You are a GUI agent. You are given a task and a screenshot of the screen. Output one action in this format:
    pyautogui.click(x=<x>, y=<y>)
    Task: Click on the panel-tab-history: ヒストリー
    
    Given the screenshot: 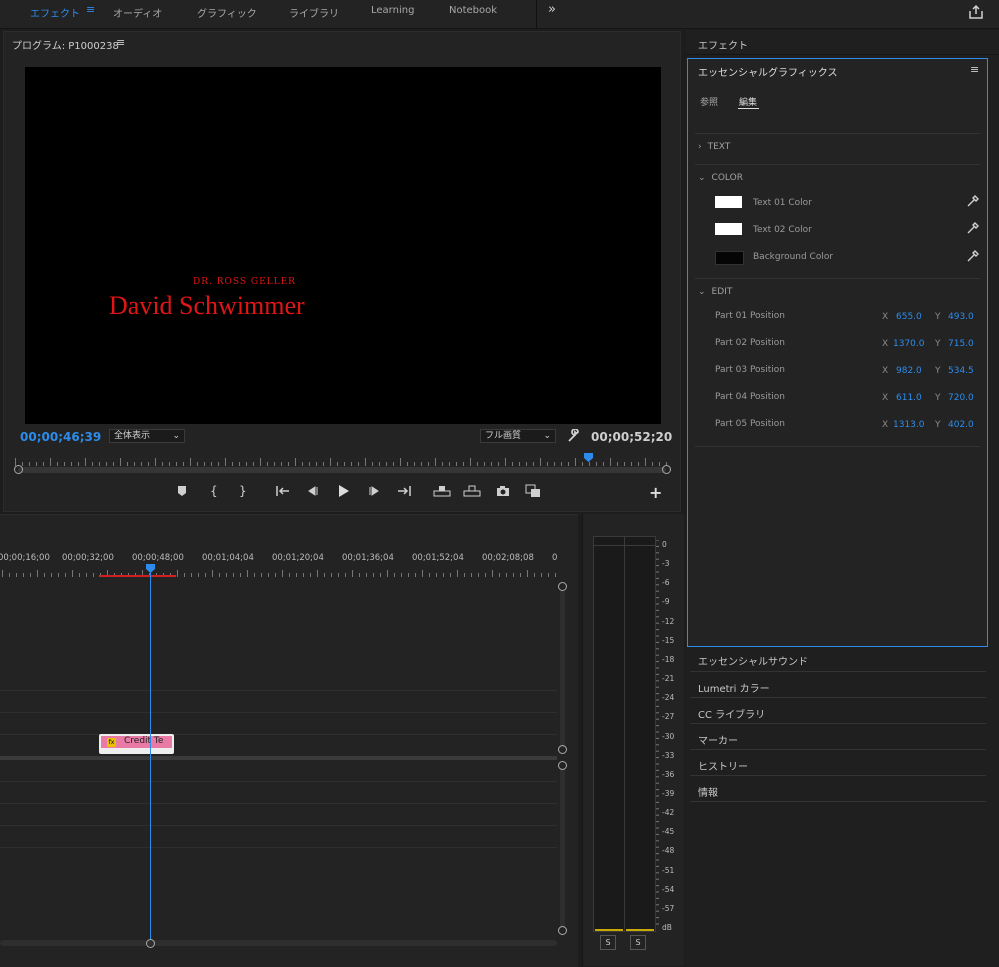 What is the action you would take?
    pyautogui.click(x=723, y=765)
    